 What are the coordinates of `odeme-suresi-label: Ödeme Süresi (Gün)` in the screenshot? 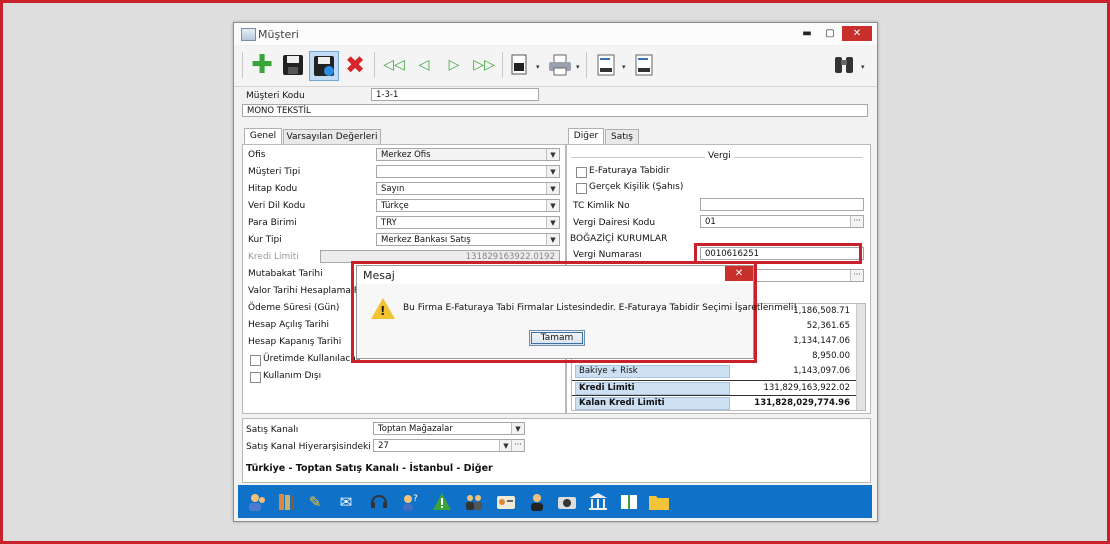 It's located at (294, 308).